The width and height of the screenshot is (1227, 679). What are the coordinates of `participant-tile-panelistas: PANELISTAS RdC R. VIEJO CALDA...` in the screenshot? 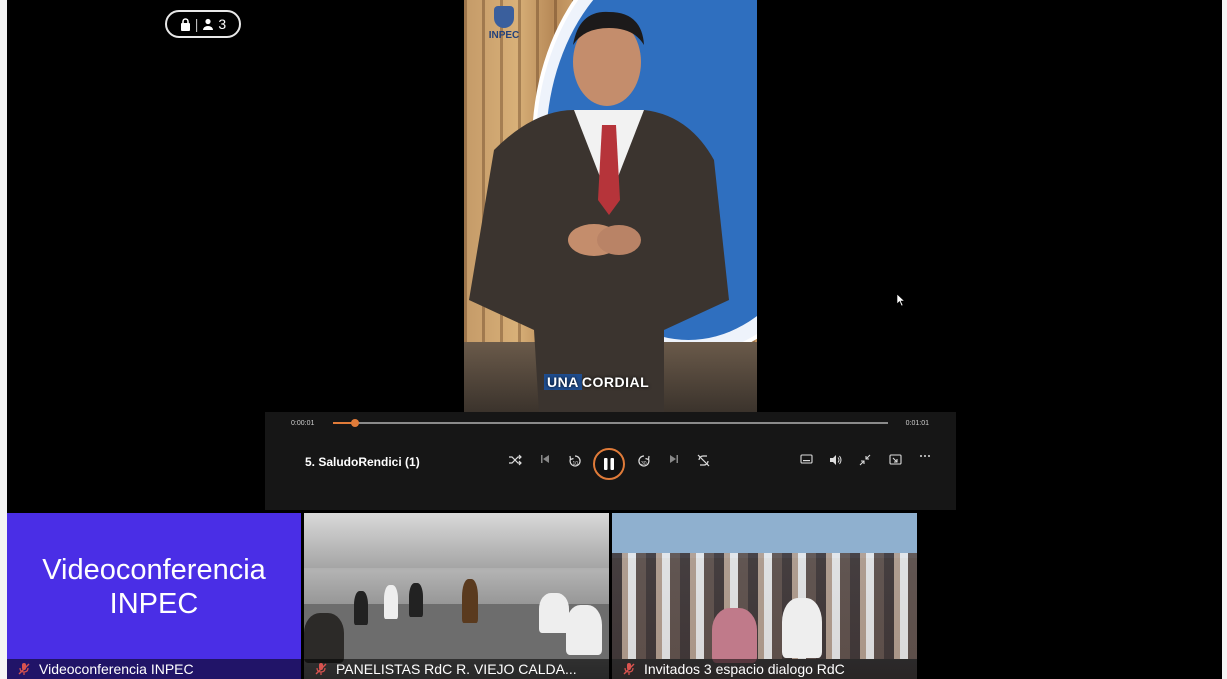 It's located at (456, 596).